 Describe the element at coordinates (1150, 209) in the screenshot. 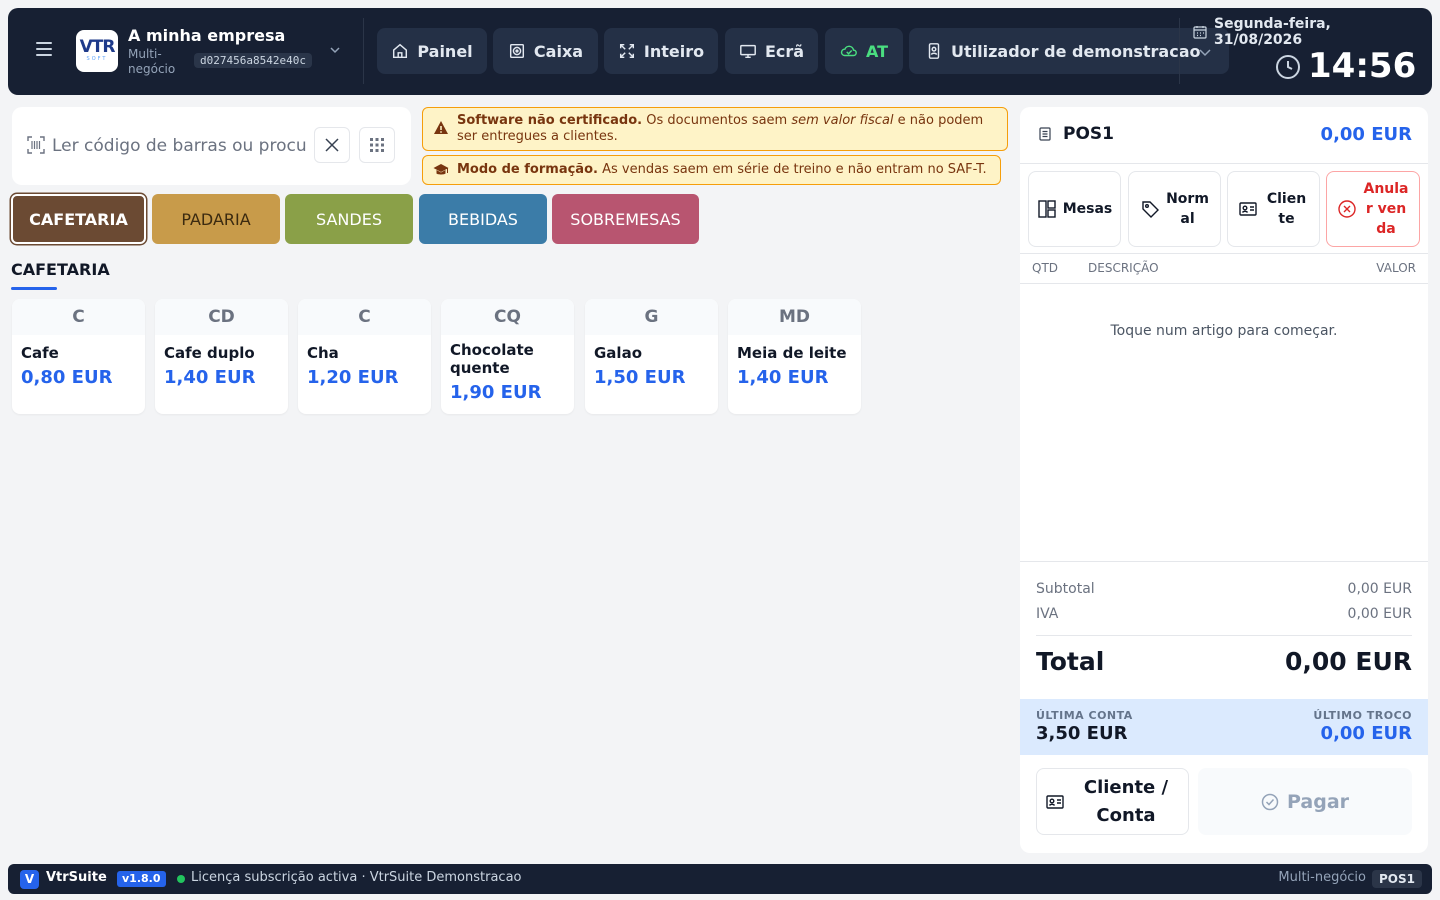

I see `tag-icon` at that location.